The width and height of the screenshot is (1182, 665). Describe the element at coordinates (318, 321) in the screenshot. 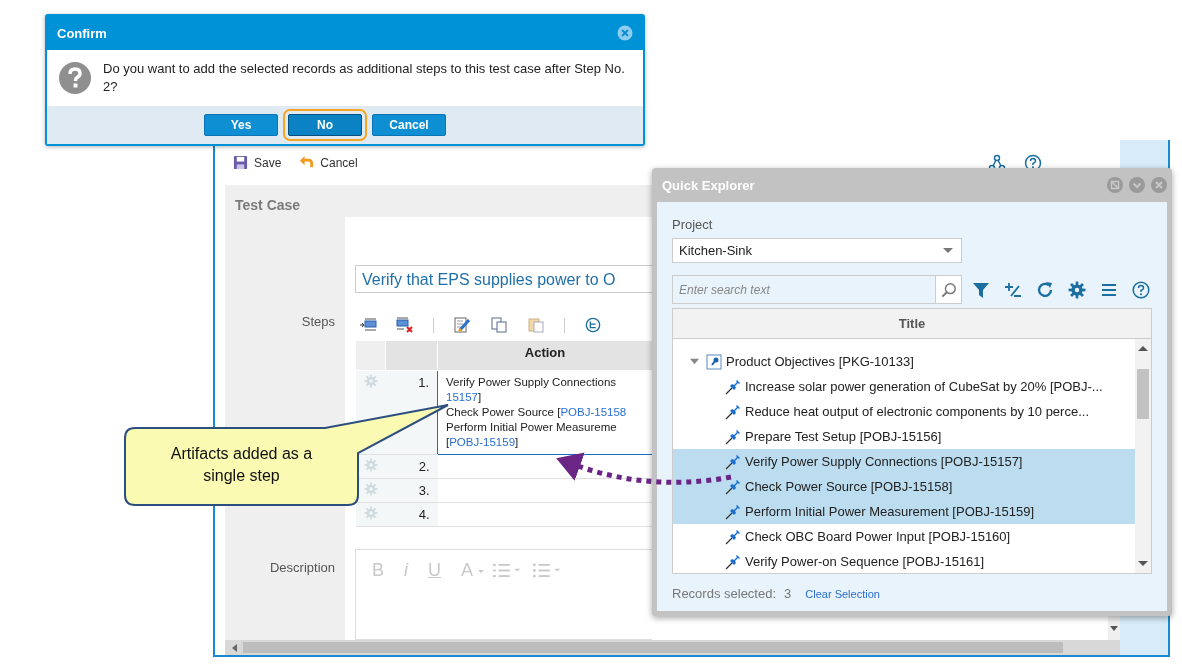

I see `steps-label: Steps` at that location.